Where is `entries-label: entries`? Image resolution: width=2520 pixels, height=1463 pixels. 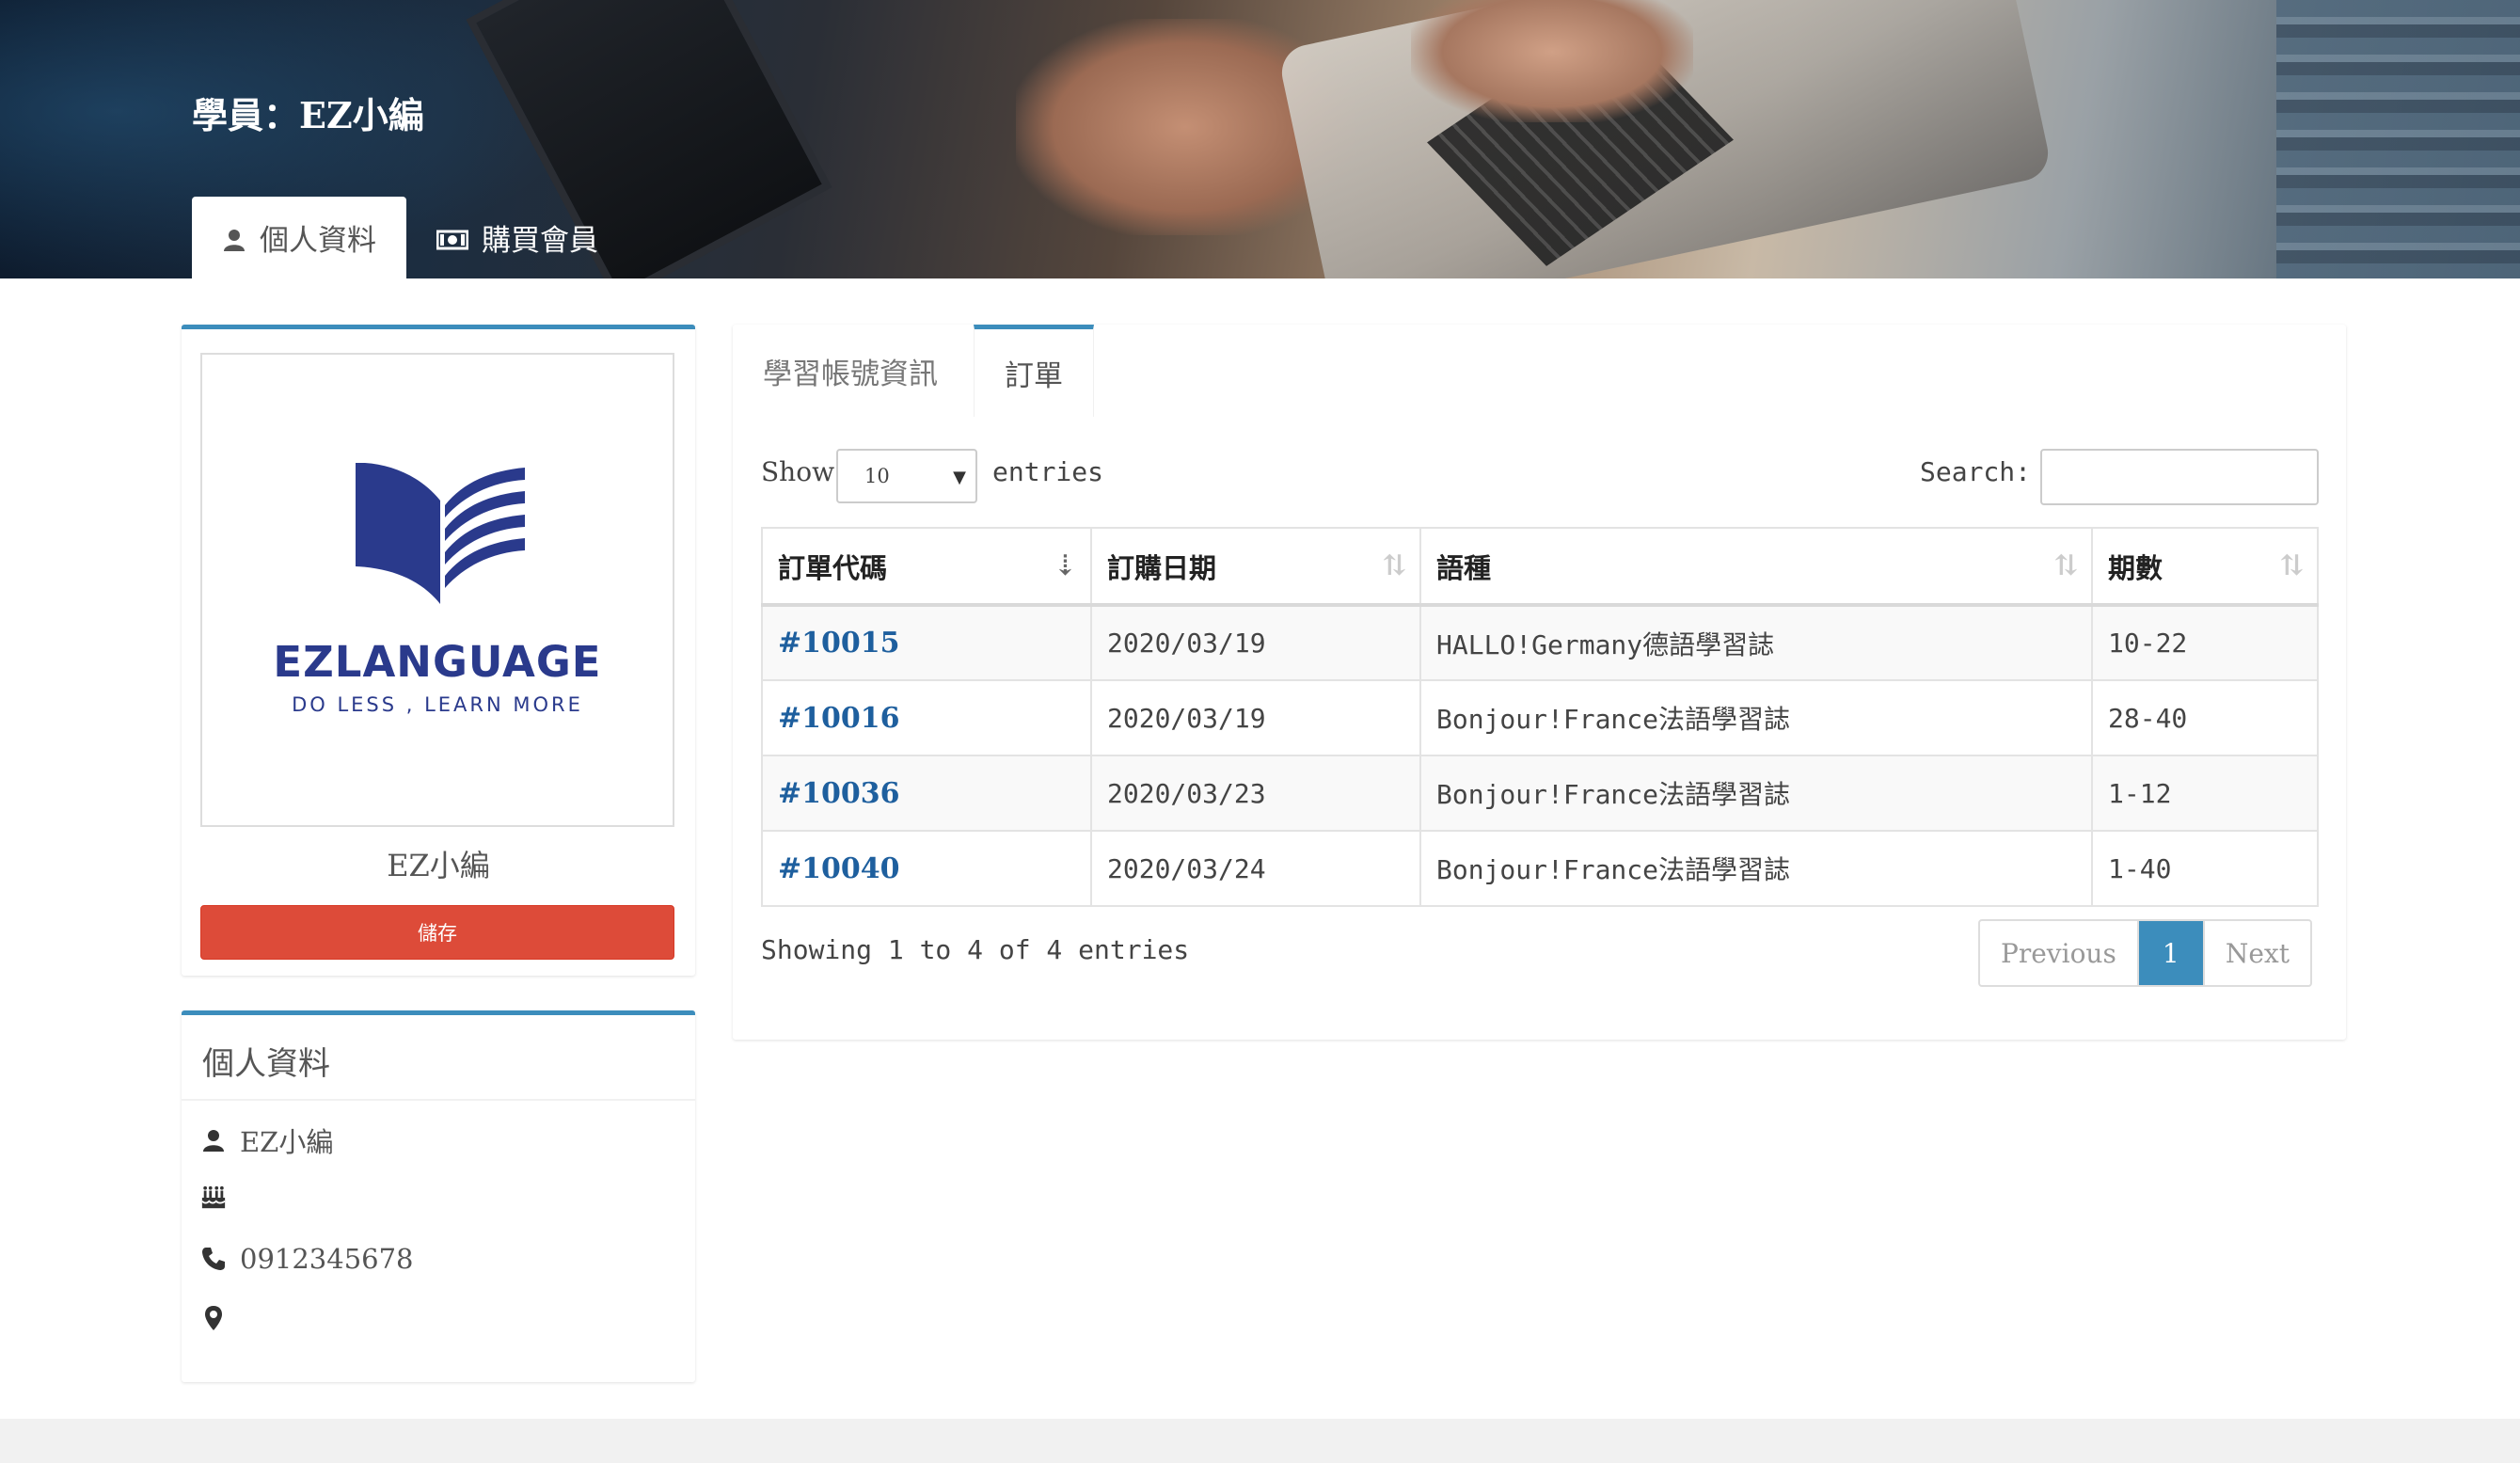
entries-label: entries is located at coordinates (1048, 471).